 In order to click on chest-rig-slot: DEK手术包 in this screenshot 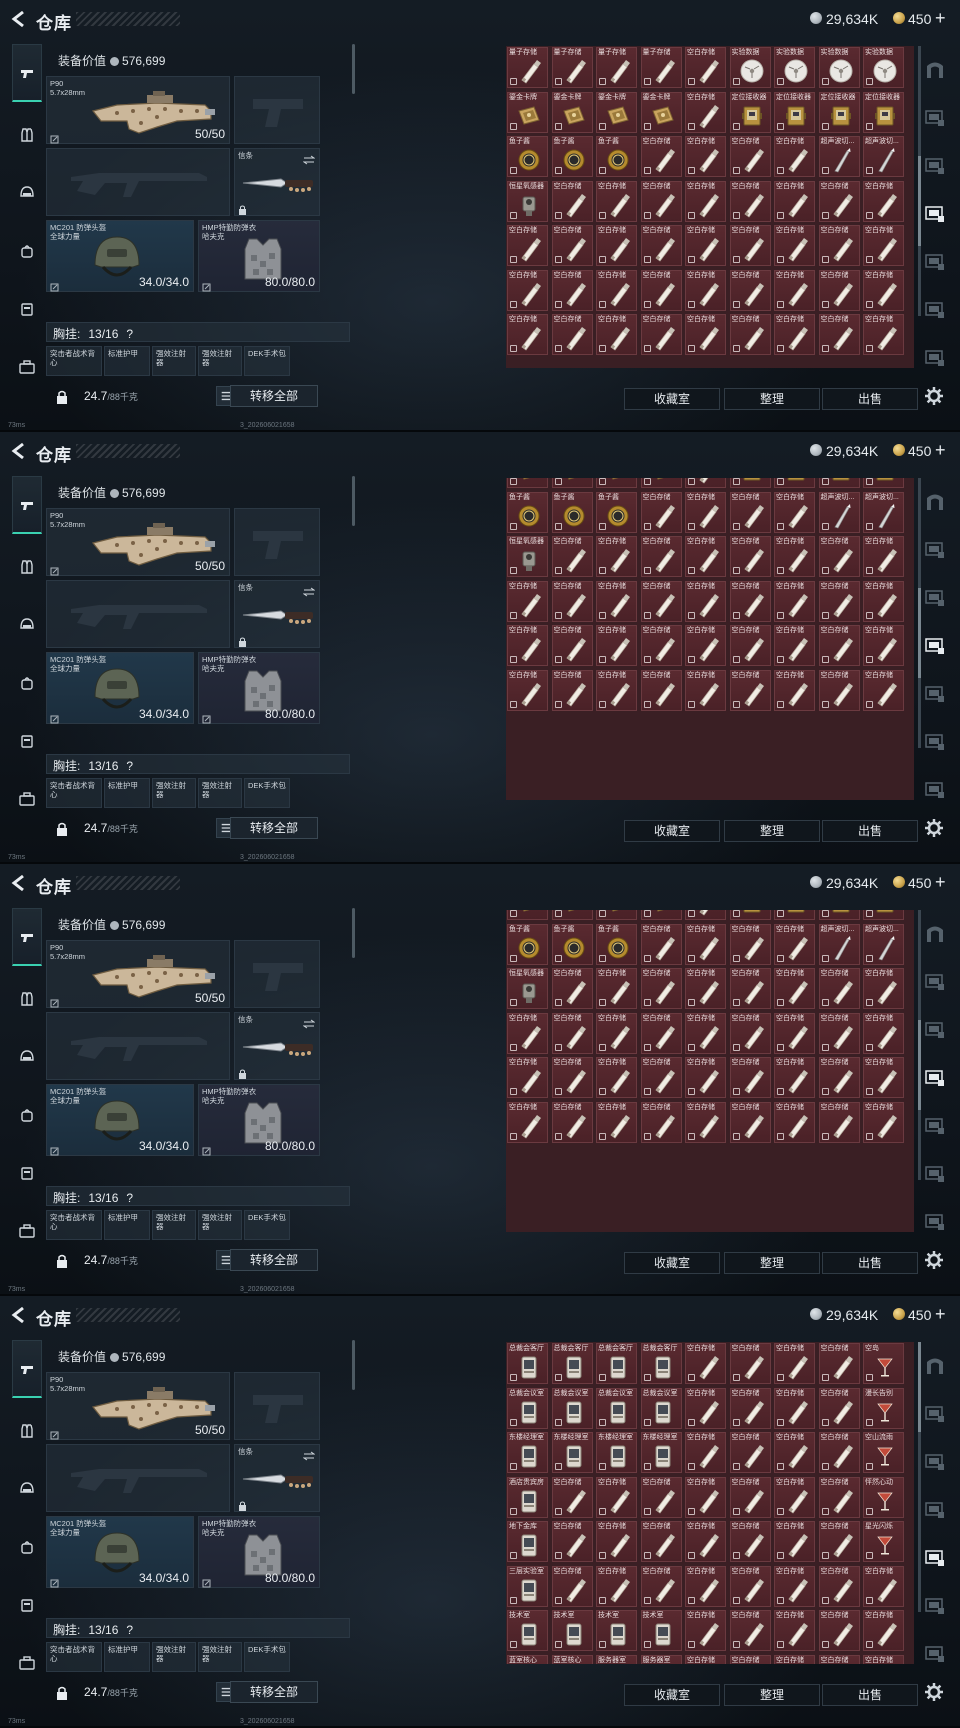, I will do `click(267, 793)`.